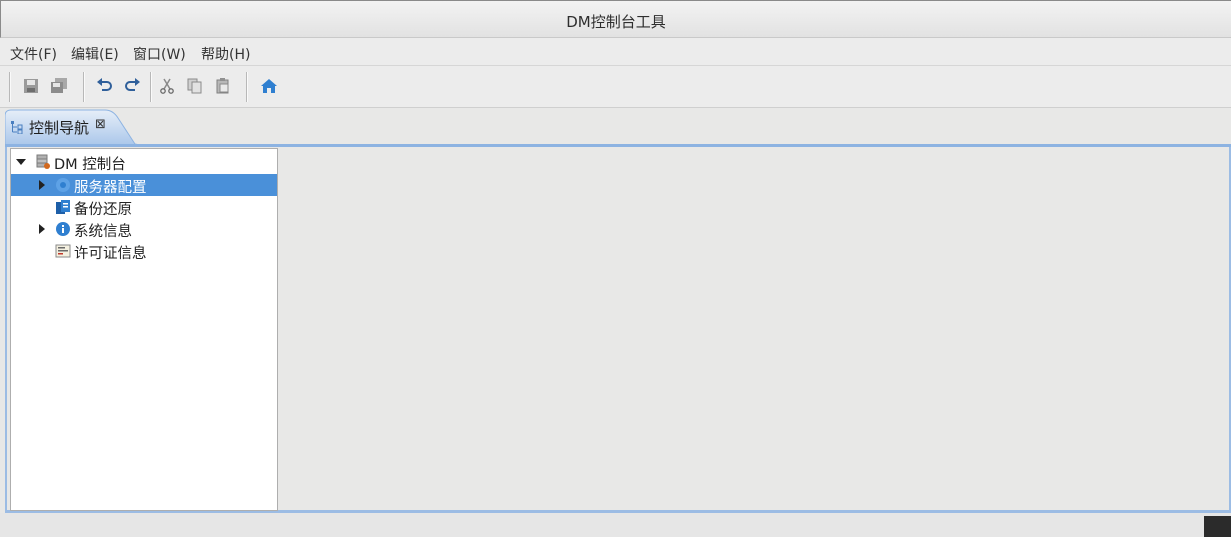  I want to click on database-icon, so click(43, 161).